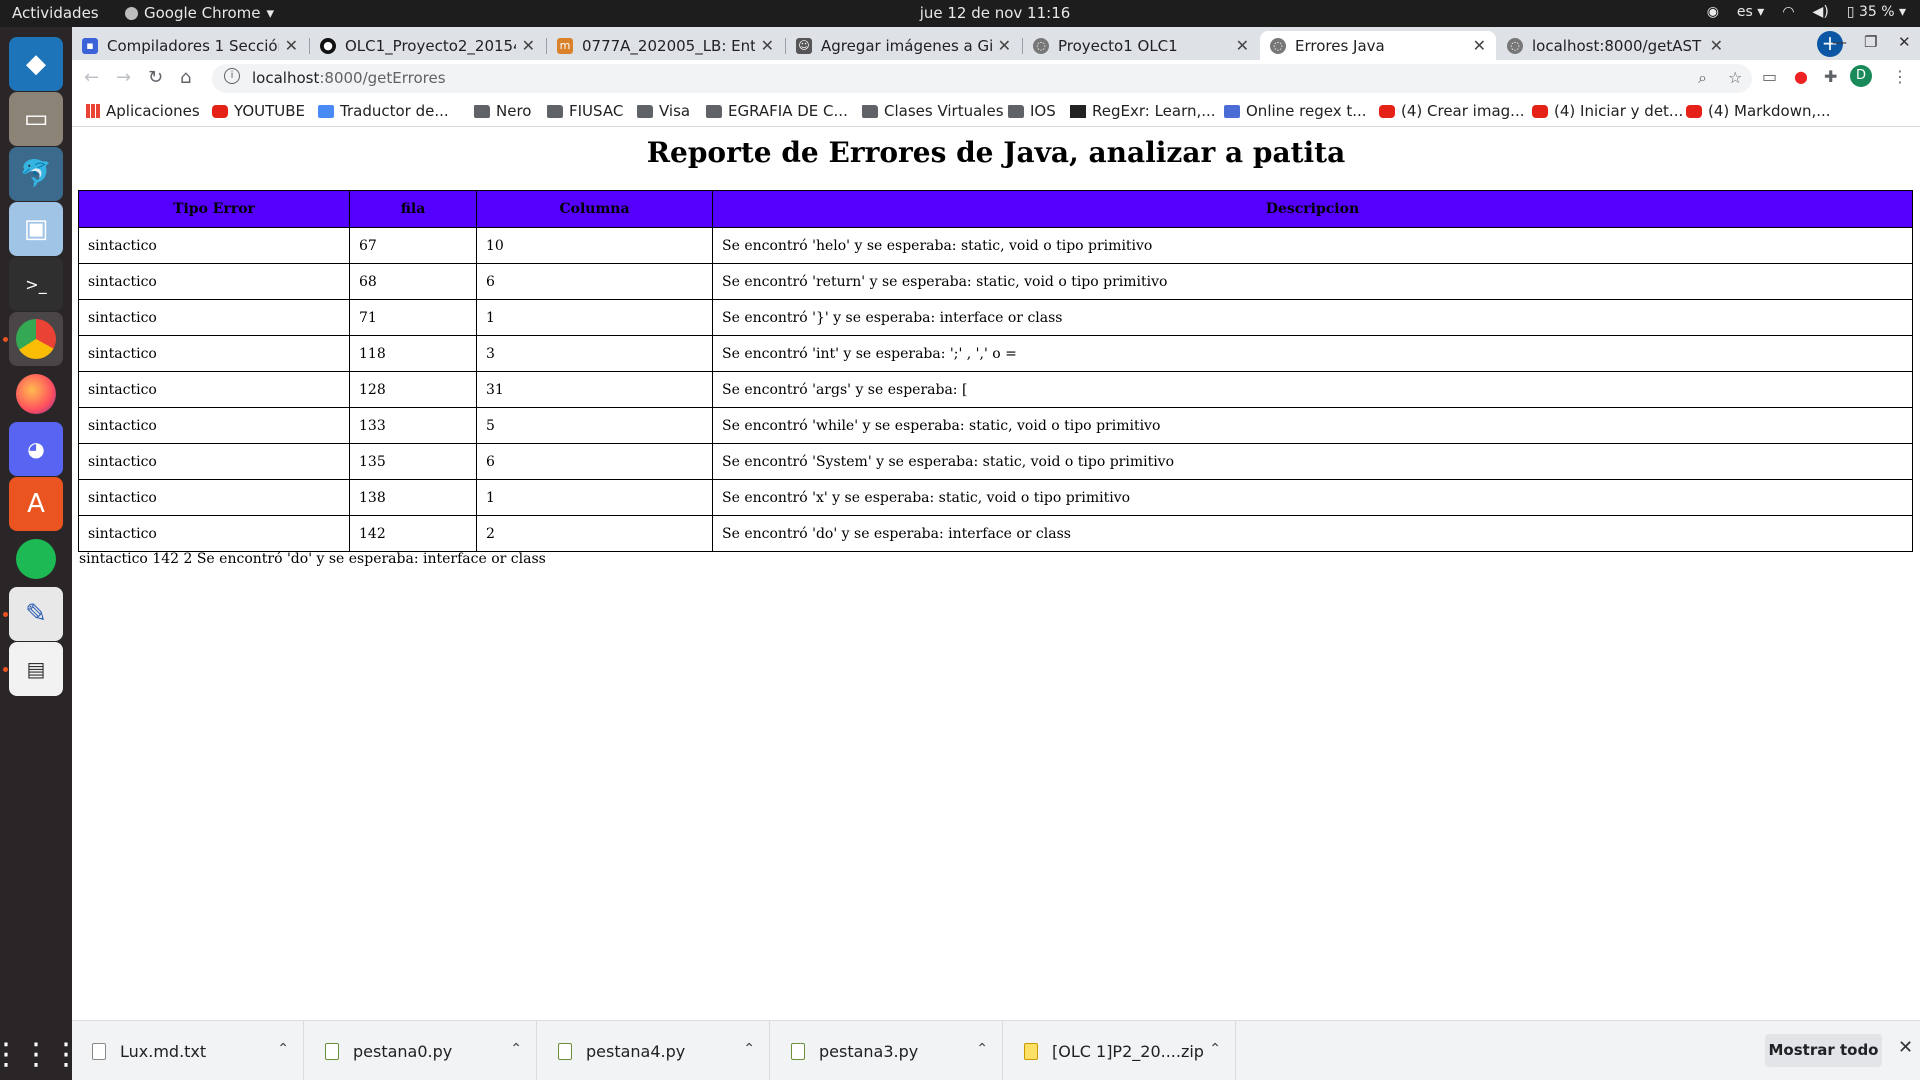  What do you see at coordinates (594, 461) in the screenshot?
I see `cell-columna: 6` at bounding box center [594, 461].